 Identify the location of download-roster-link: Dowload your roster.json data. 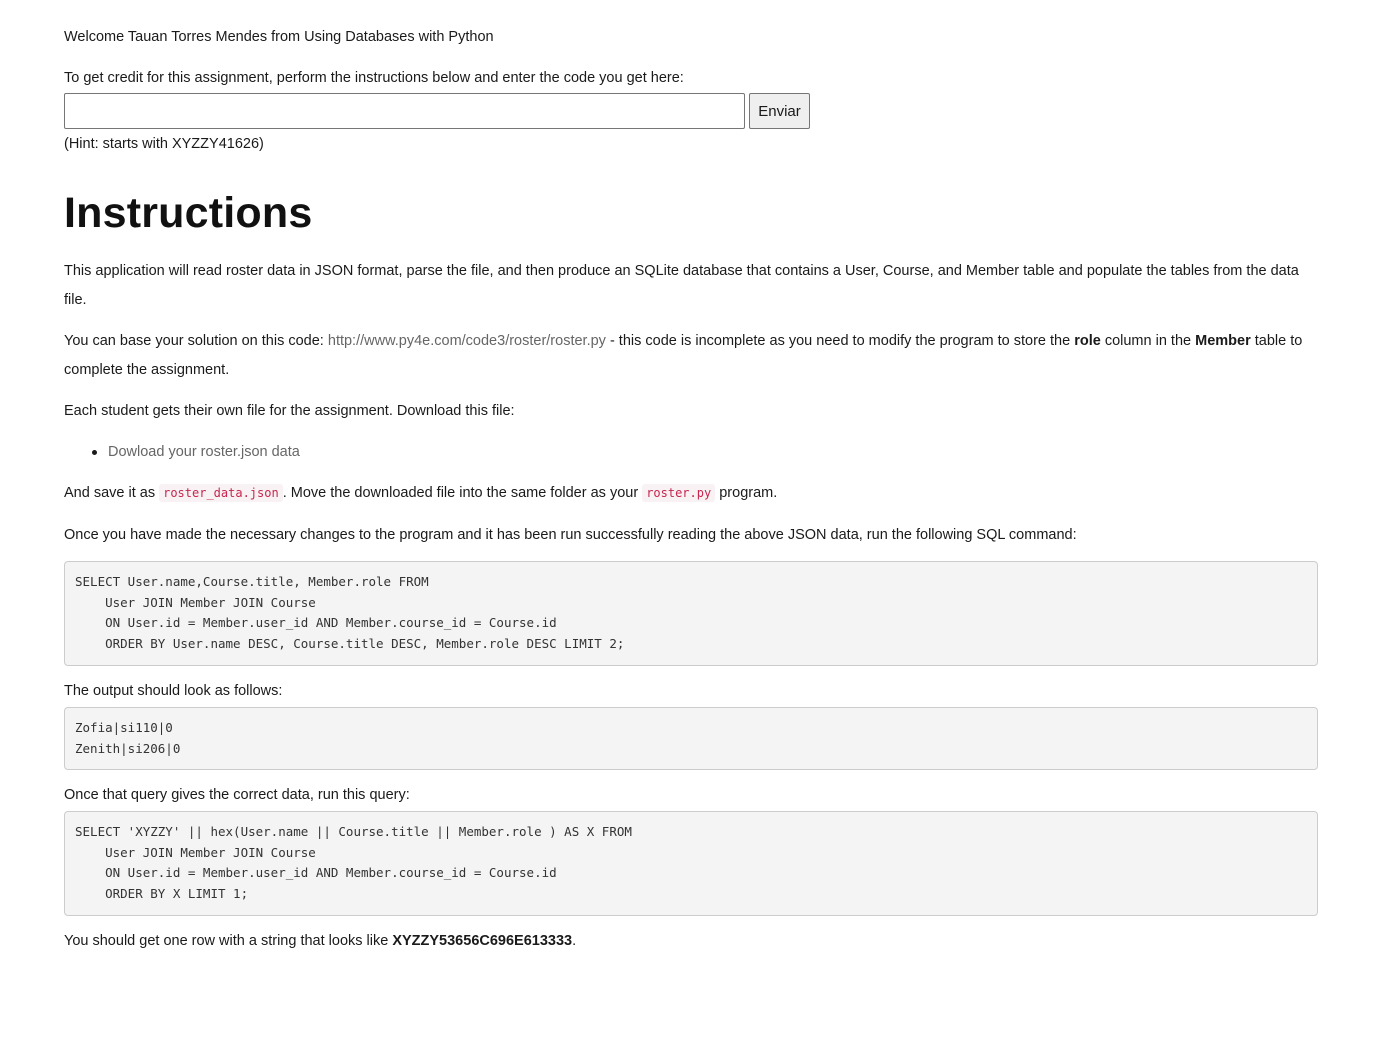
(204, 452).